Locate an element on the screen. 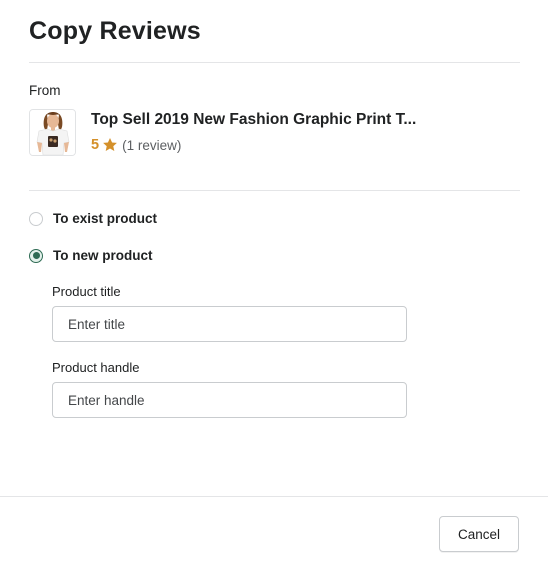  radio-to-exist-product: To exist product is located at coordinates (93, 218).